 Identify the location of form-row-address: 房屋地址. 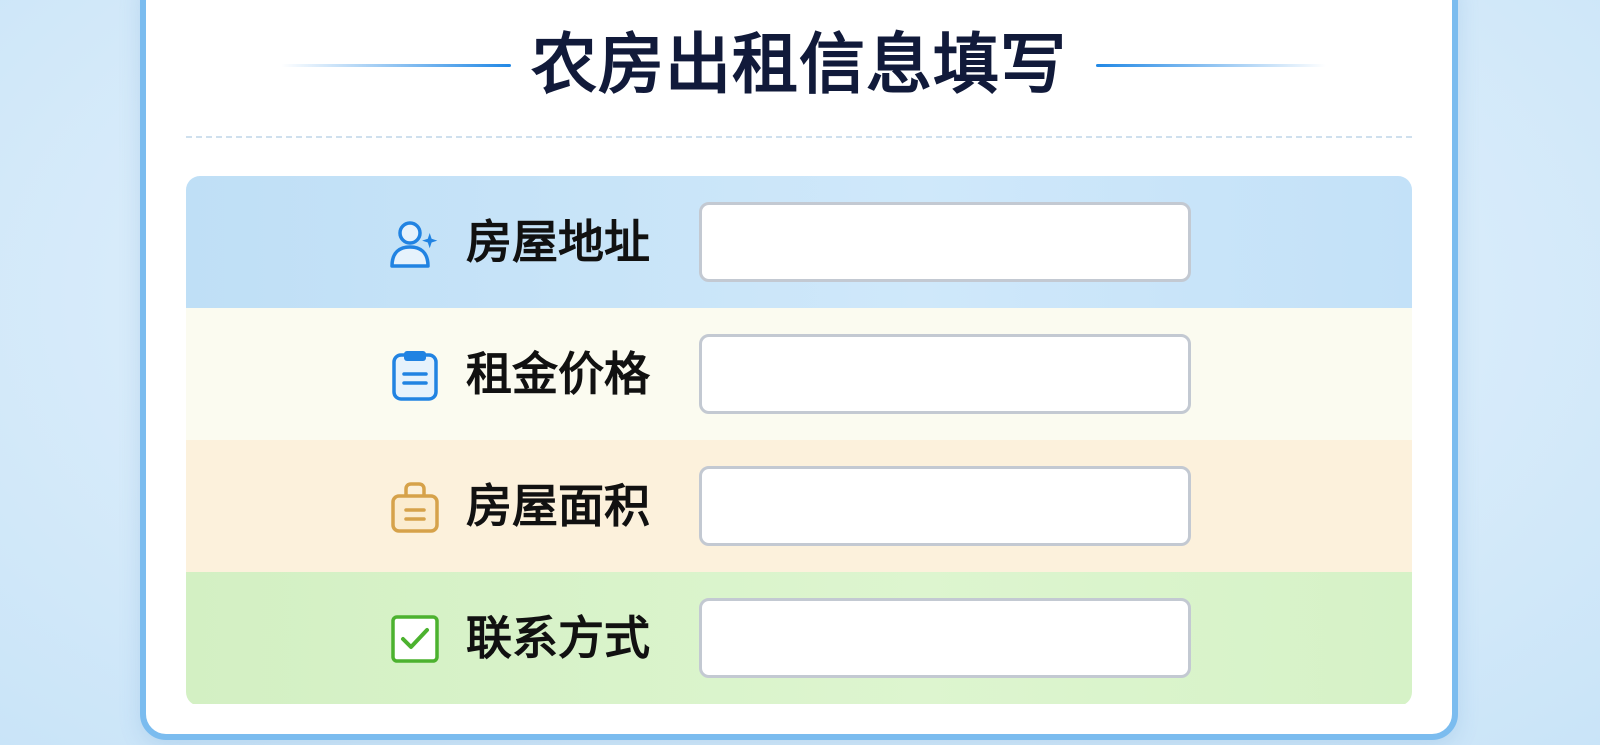
(799, 242).